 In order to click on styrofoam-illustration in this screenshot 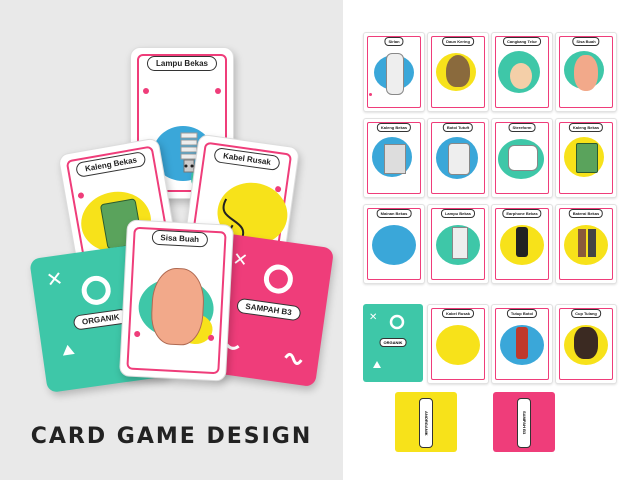, I will do `click(523, 158)`.